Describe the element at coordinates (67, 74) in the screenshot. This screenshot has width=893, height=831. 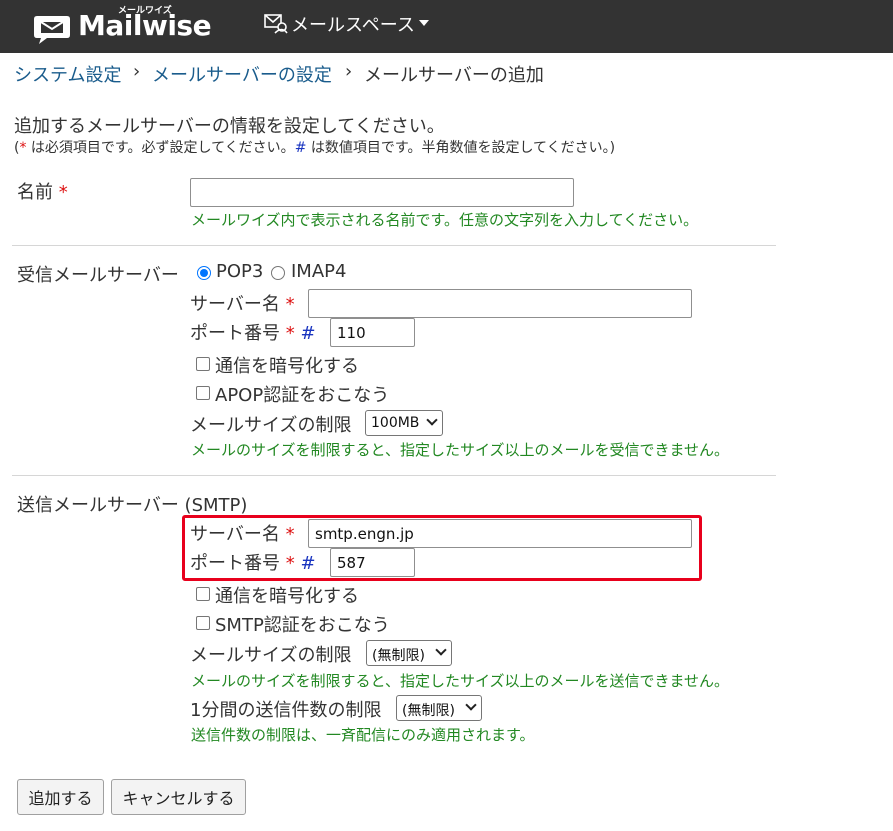
I see `breadcrumb-system-settings: システム設定` at that location.